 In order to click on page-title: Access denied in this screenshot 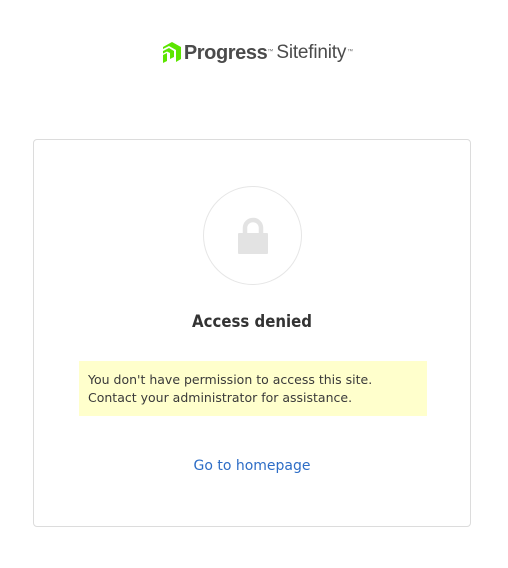, I will do `click(252, 322)`.